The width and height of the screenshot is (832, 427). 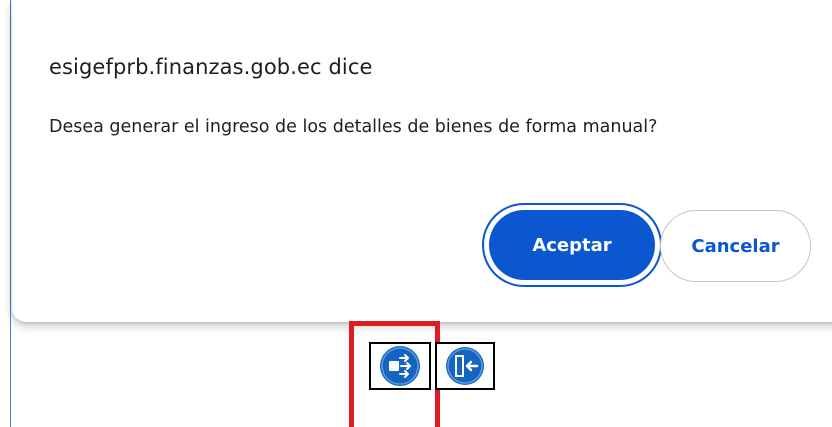 I want to click on cancel-button: Cancelar, so click(x=735, y=246).